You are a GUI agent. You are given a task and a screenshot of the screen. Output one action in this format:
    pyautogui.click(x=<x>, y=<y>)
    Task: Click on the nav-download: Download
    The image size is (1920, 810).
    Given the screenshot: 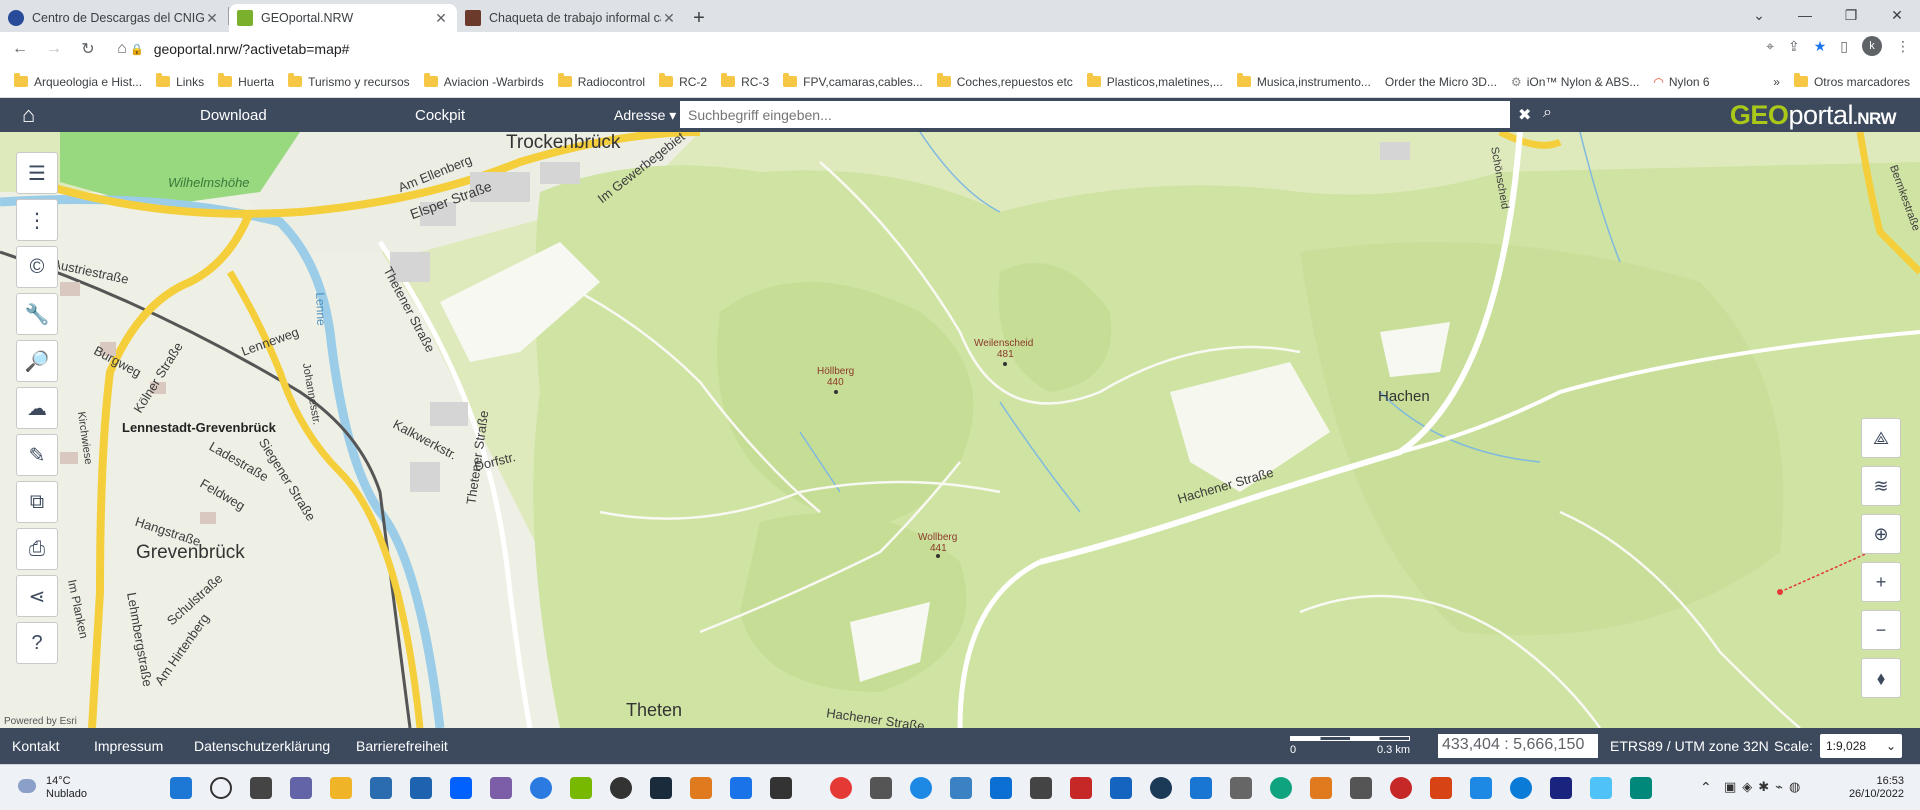 What is the action you would take?
    pyautogui.click(x=233, y=115)
    